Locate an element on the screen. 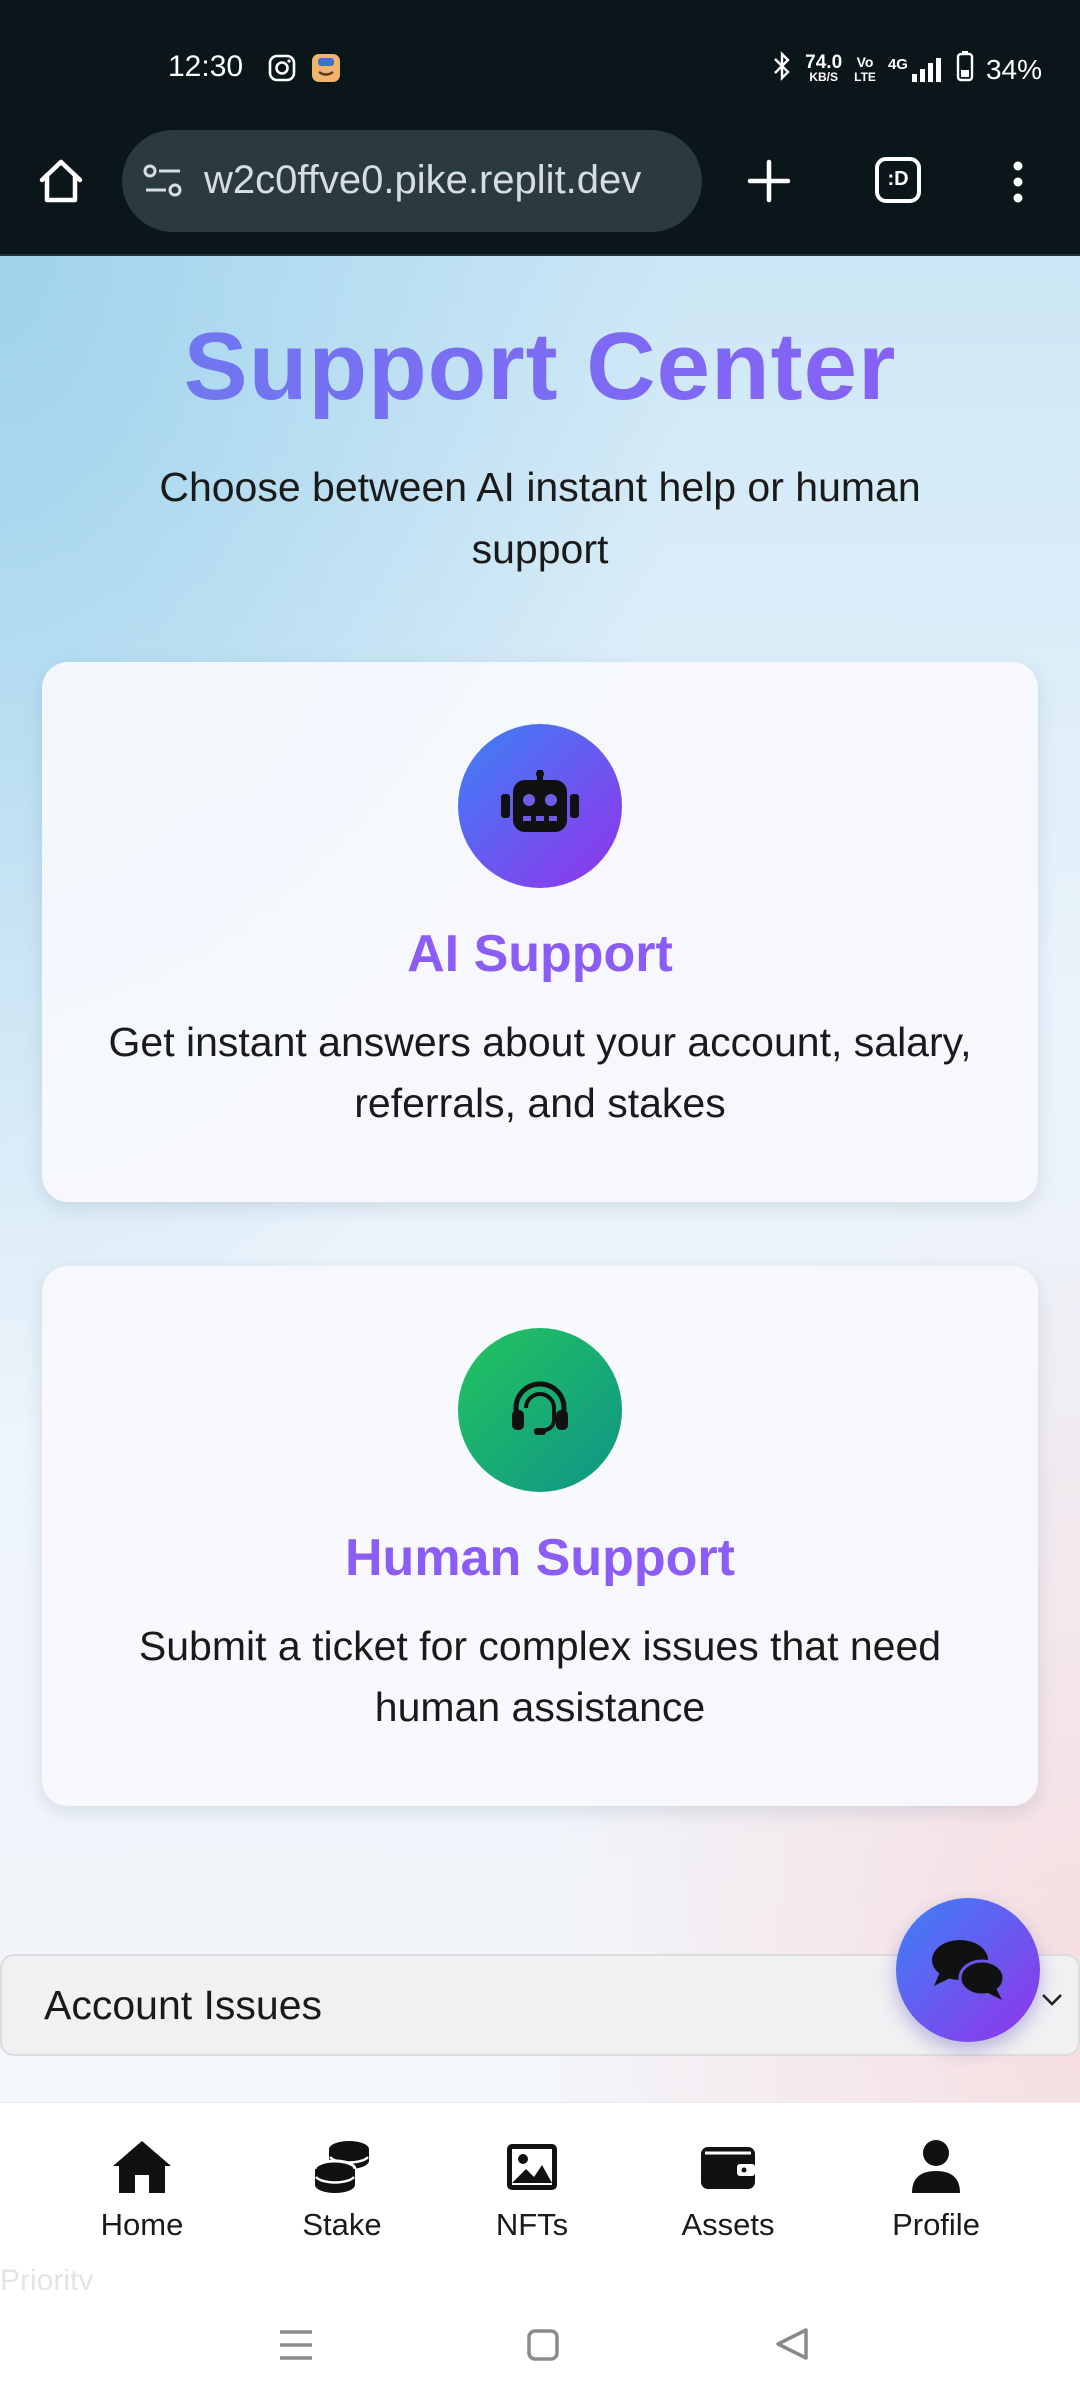  nav-home-label: Home is located at coordinates (142, 2224).